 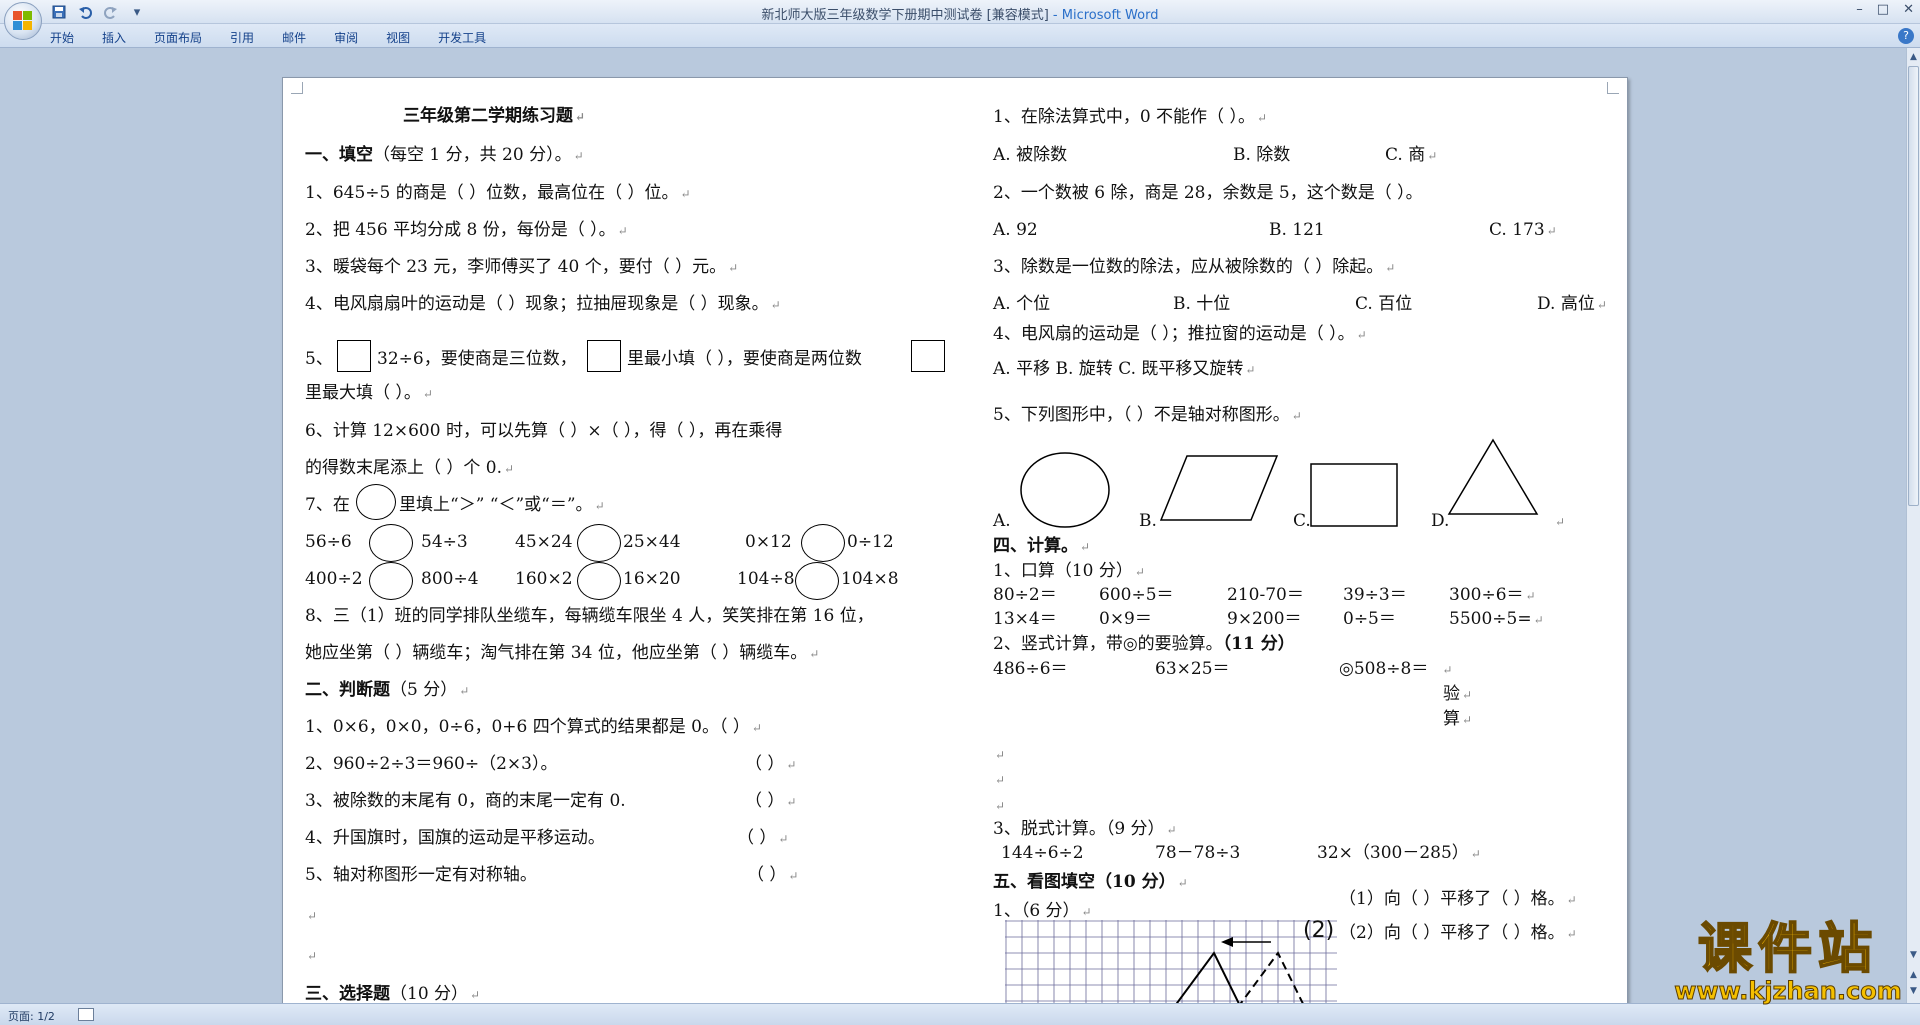 What do you see at coordinates (334, 579) in the screenshot?
I see `compare-4a: 400÷2` at bounding box center [334, 579].